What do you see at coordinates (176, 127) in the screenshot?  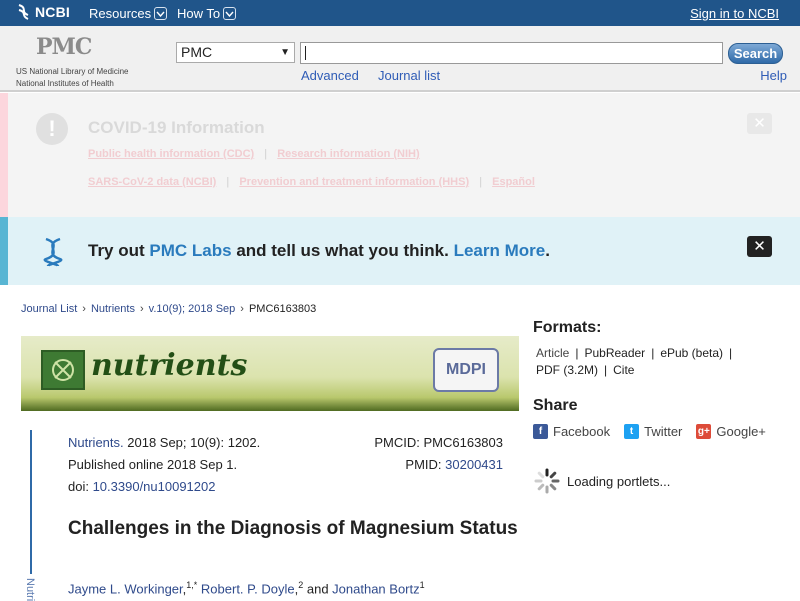 I see `covid-title: COVID-19 Information` at bounding box center [176, 127].